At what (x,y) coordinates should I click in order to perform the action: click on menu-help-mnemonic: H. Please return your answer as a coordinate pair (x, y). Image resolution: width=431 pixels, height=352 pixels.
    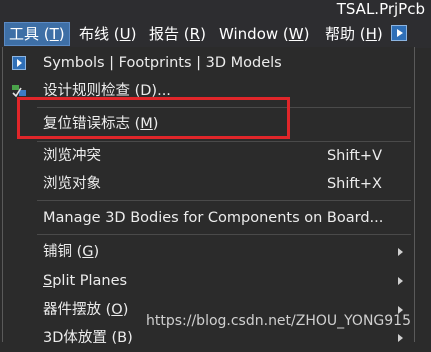
    Looking at the image, I should click on (371, 34).